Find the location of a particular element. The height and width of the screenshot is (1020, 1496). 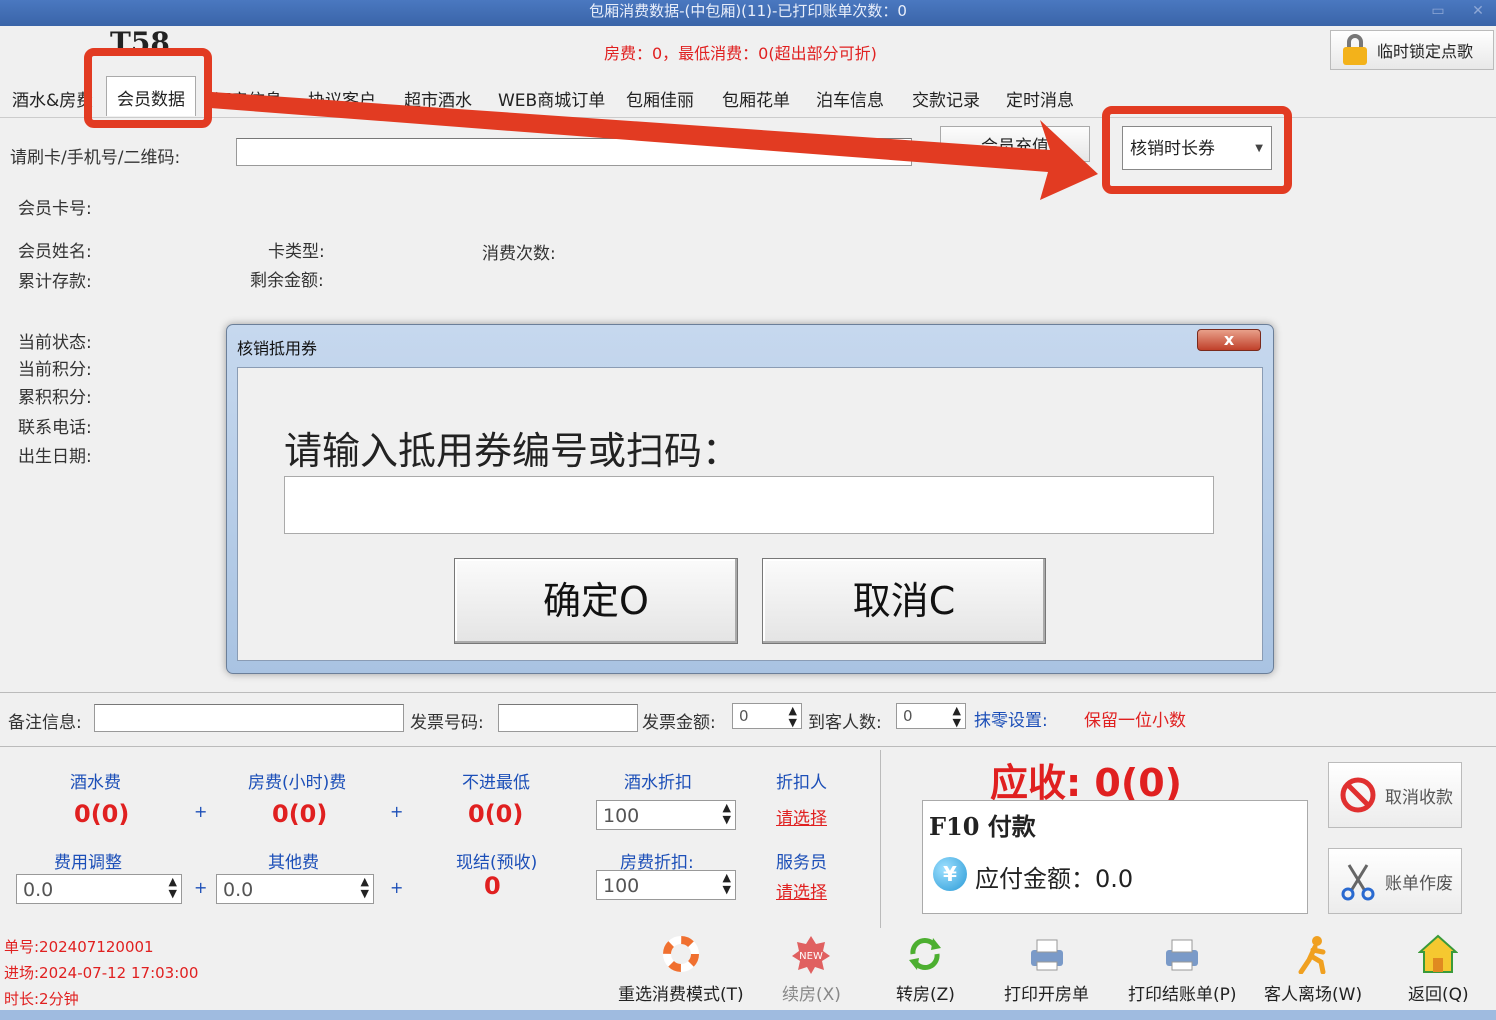

payable-amount: 应付金额：0.0 is located at coordinates (1054, 879).